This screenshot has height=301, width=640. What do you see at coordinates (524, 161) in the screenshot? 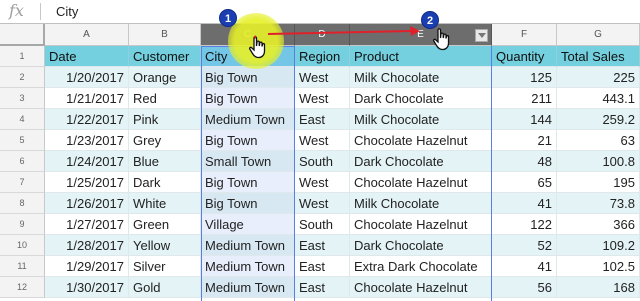
I see `table-cell: 48` at bounding box center [524, 161].